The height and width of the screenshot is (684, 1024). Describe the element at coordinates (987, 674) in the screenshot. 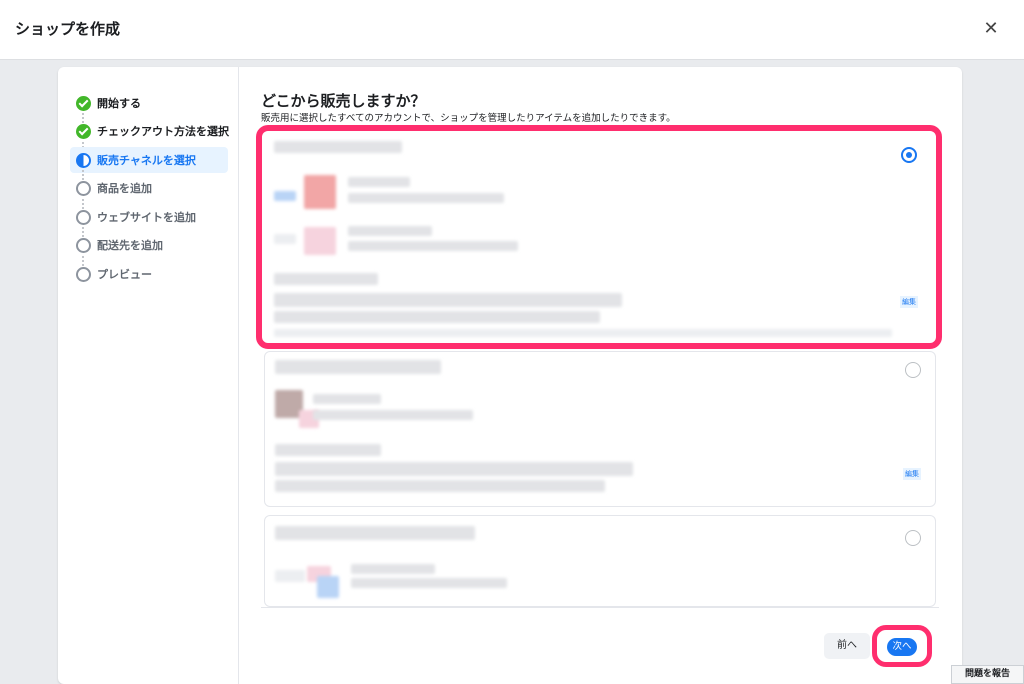

I see `report-problem-button: 問題を報告` at that location.